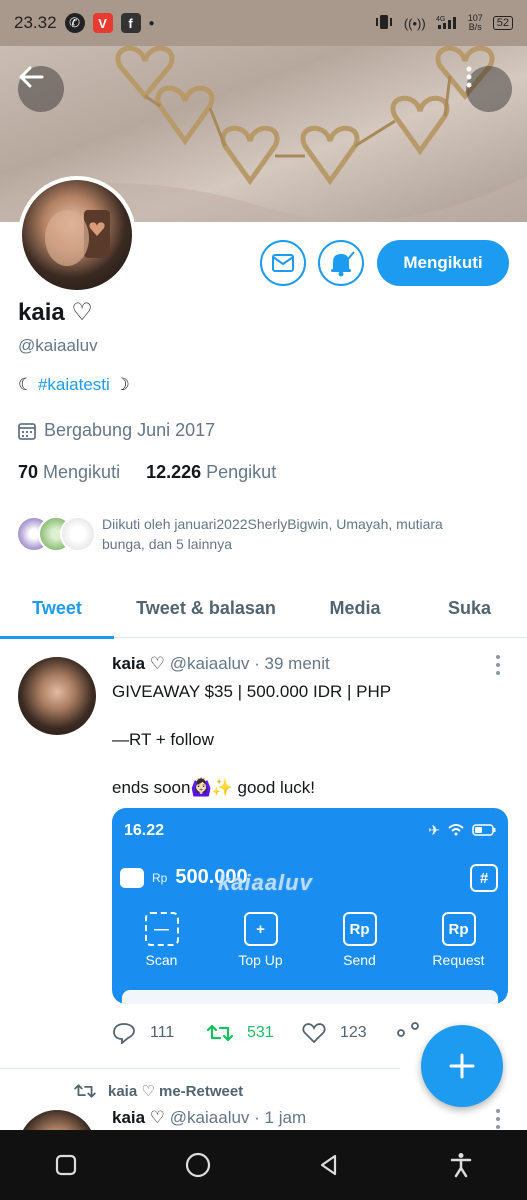  Describe the element at coordinates (447, 23) in the screenshot. I see `signal-icon: 4G` at that location.